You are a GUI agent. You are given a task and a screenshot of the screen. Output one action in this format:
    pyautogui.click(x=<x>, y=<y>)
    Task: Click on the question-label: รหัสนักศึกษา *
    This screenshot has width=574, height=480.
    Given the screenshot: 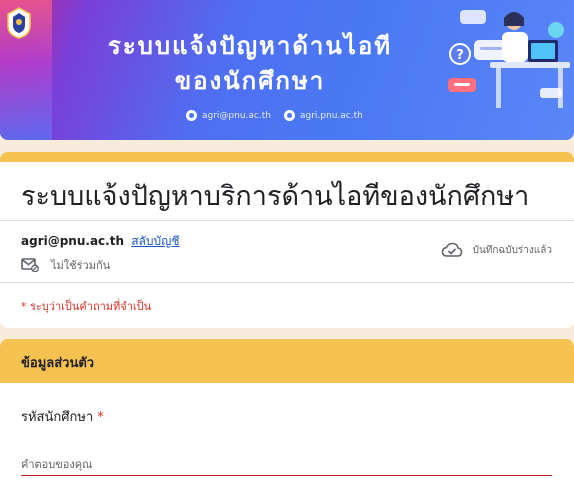 What is the action you would take?
    pyautogui.click(x=62, y=416)
    